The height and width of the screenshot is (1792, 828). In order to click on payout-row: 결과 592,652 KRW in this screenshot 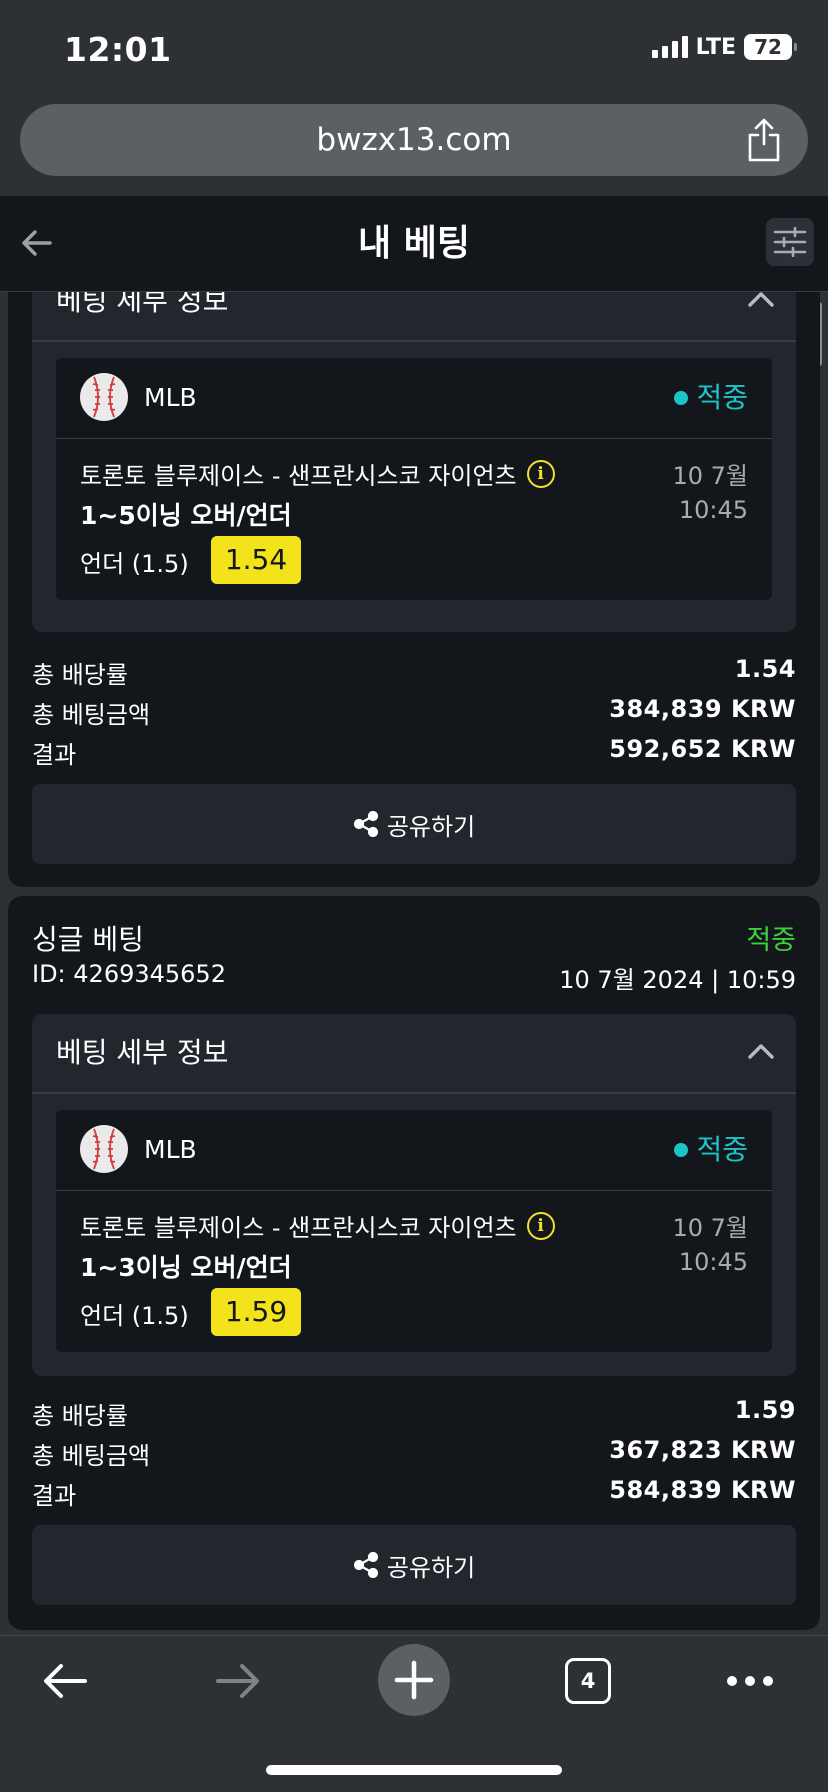, I will do `click(414, 752)`.